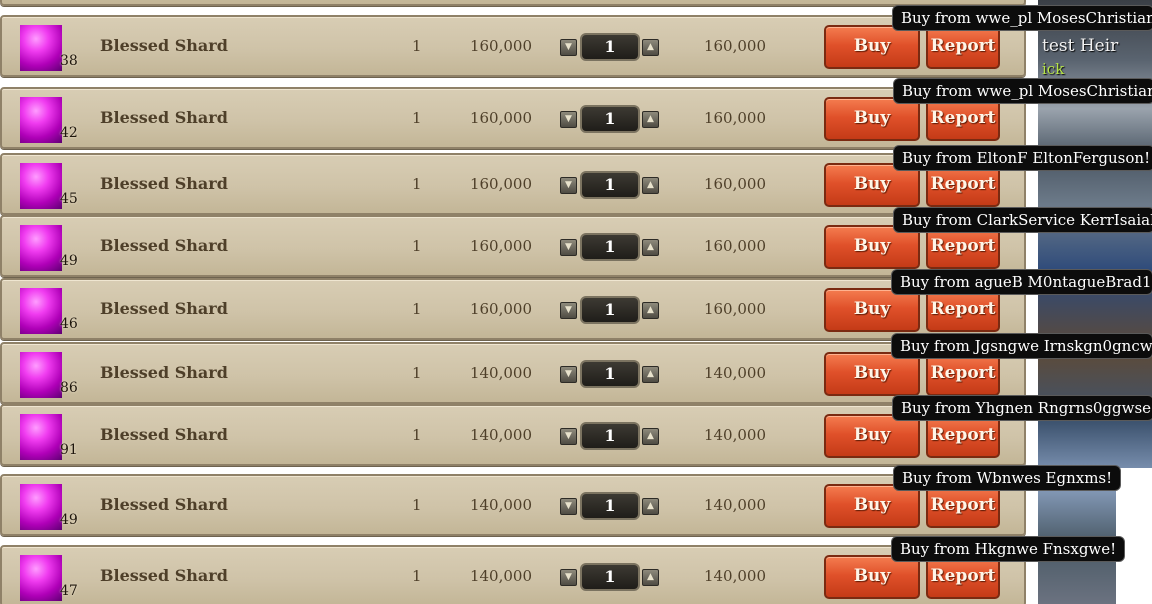 The height and width of the screenshot is (604, 1152). What do you see at coordinates (1022, 220) in the screenshot?
I see `seller-tooltip: Buy from ClarkService KerrIsaiah!` at bounding box center [1022, 220].